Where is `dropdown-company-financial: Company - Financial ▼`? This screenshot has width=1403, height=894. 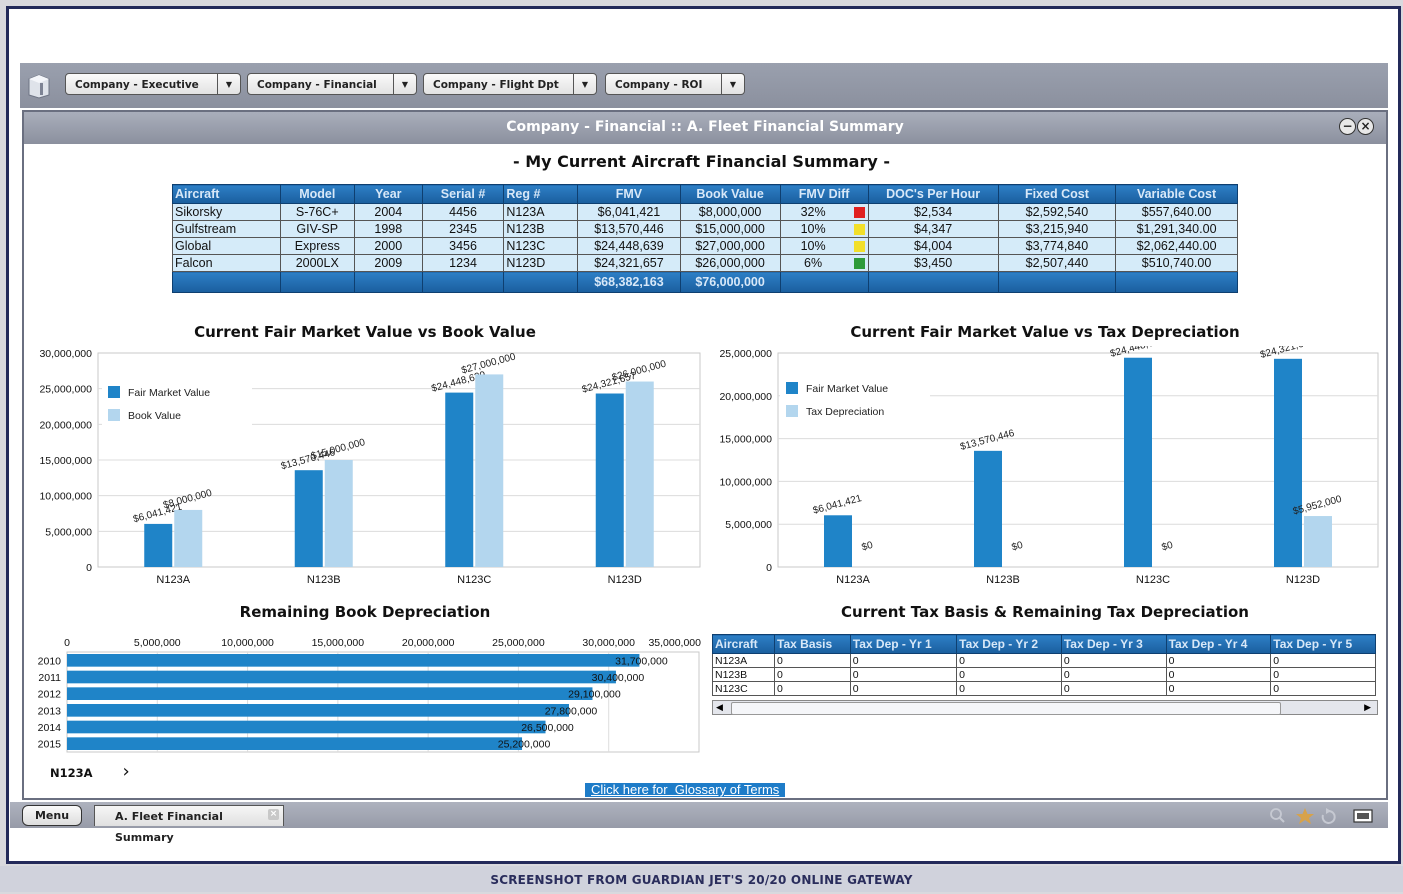 dropdown-company-financial: Company - Financial ▼ is located at coordinates (332, 84).